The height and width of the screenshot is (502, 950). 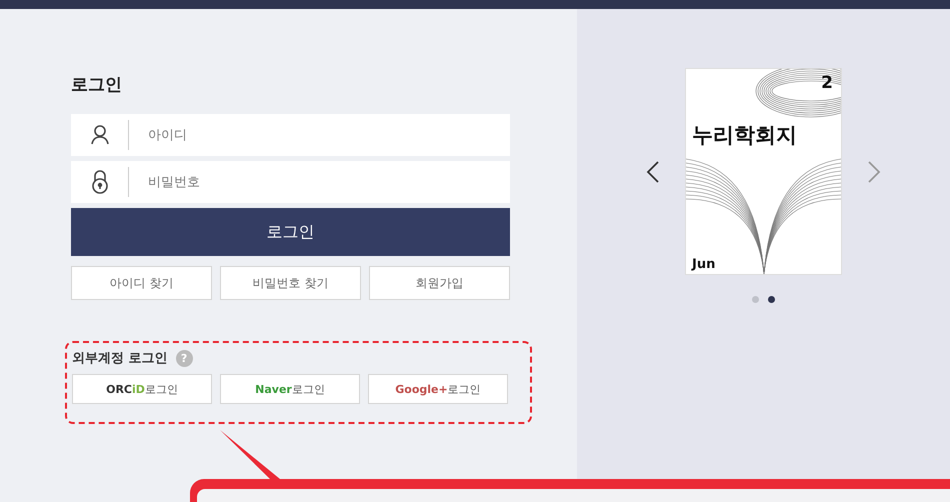 I want to click on account-link-button: 아이디 찾기, so click(x=141, y=283).